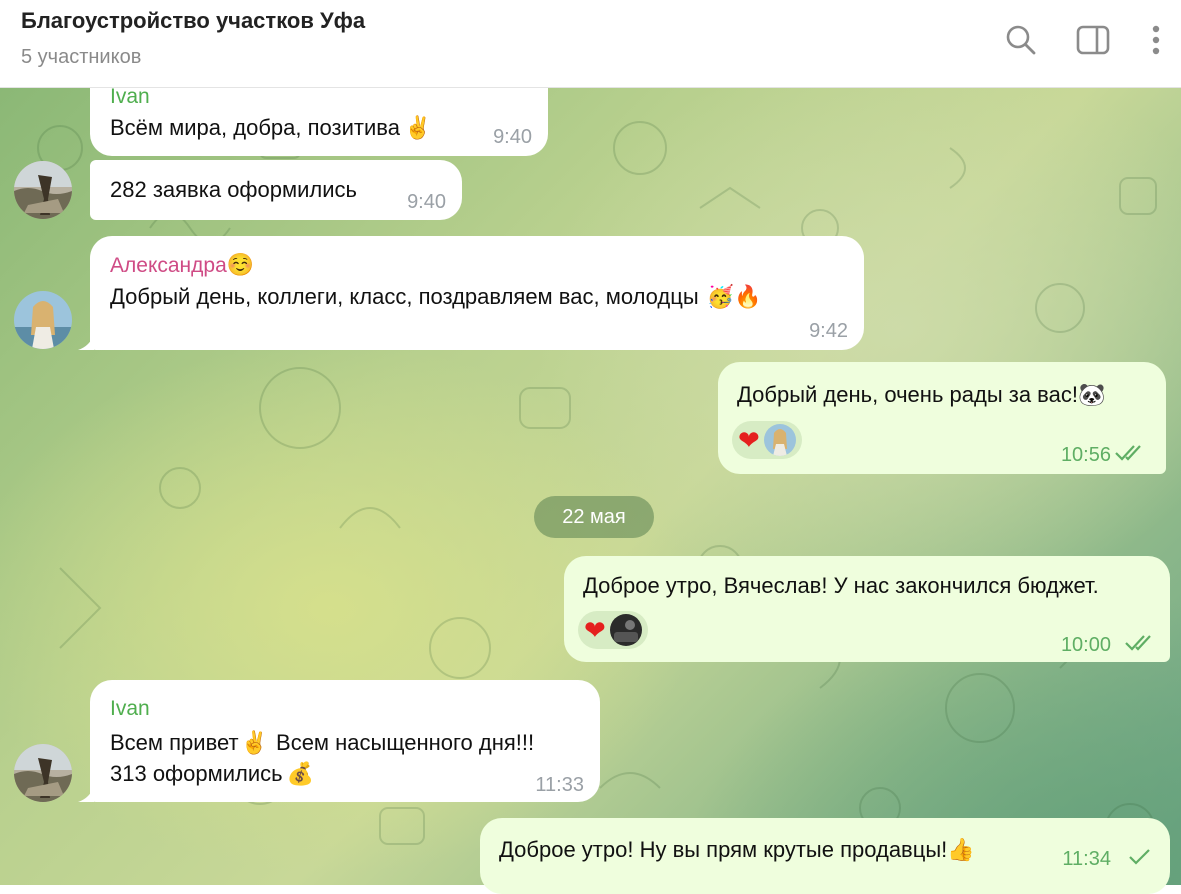 Image resolution: width=1181 pixels, height=894 pixels. Describe the element at coordinates (81, 57) in the screenshot. I see `chat-member-count: 5 участников` at that location.